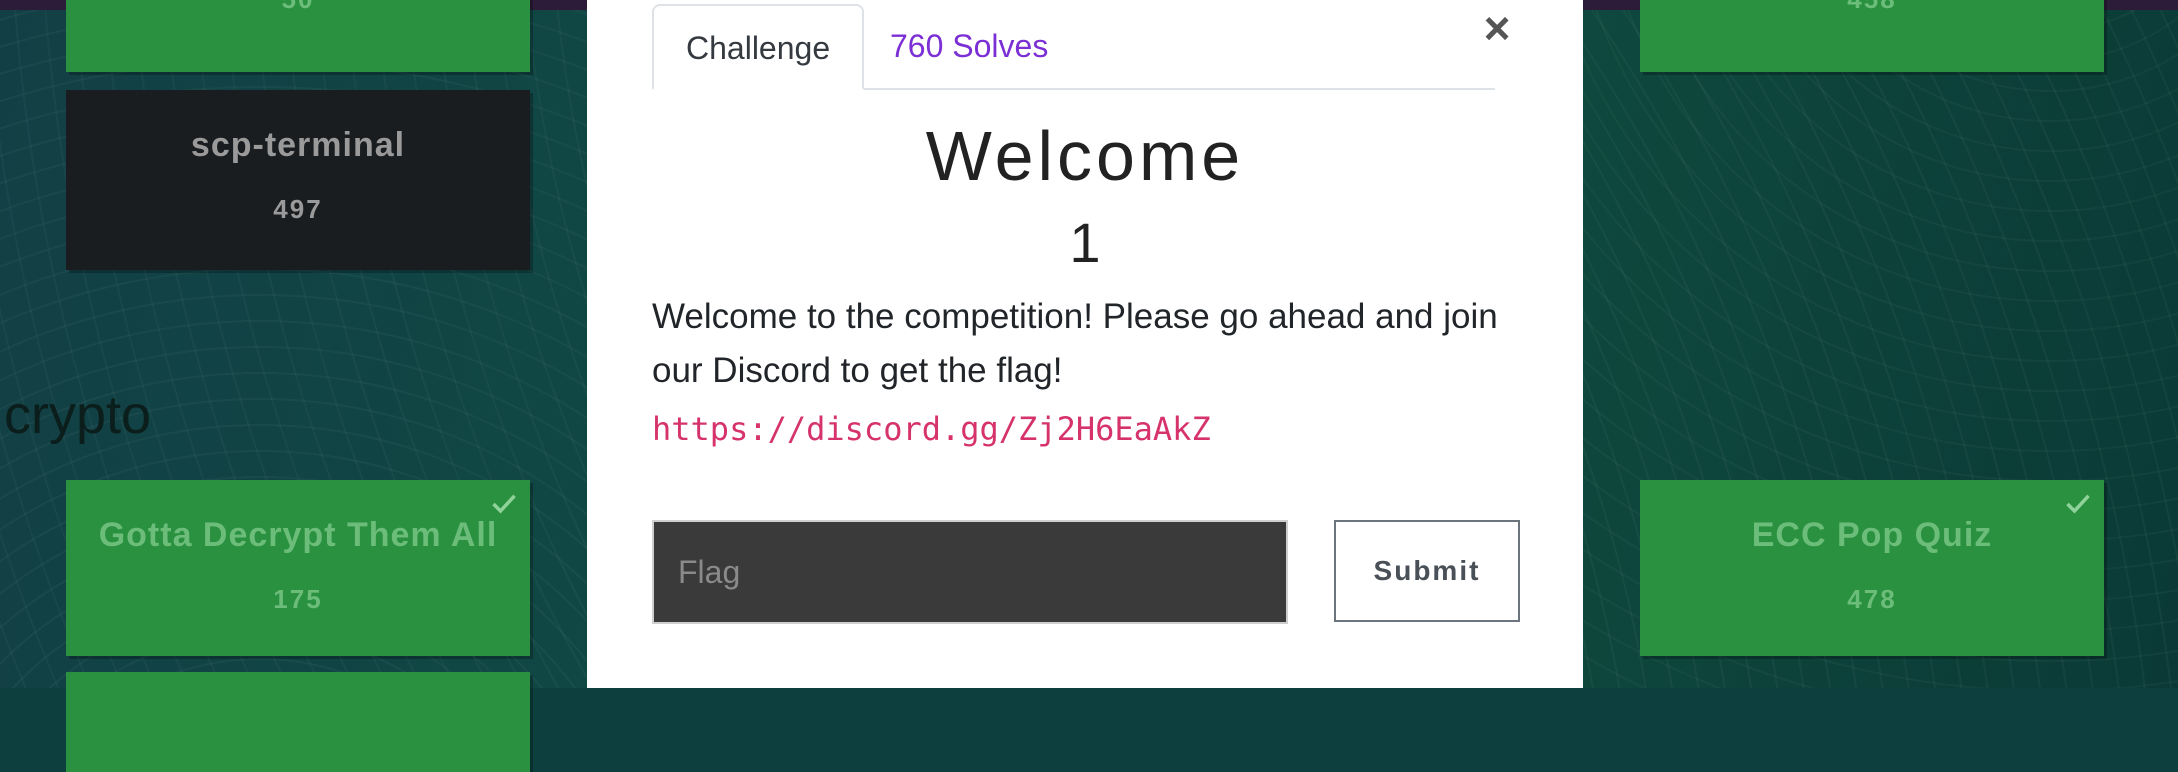 This screenshot has height=772, width=2178. What do you see at coordinates (970, 572) in the screenshot?
I see `flag-input` at bounding box center [970, 572].